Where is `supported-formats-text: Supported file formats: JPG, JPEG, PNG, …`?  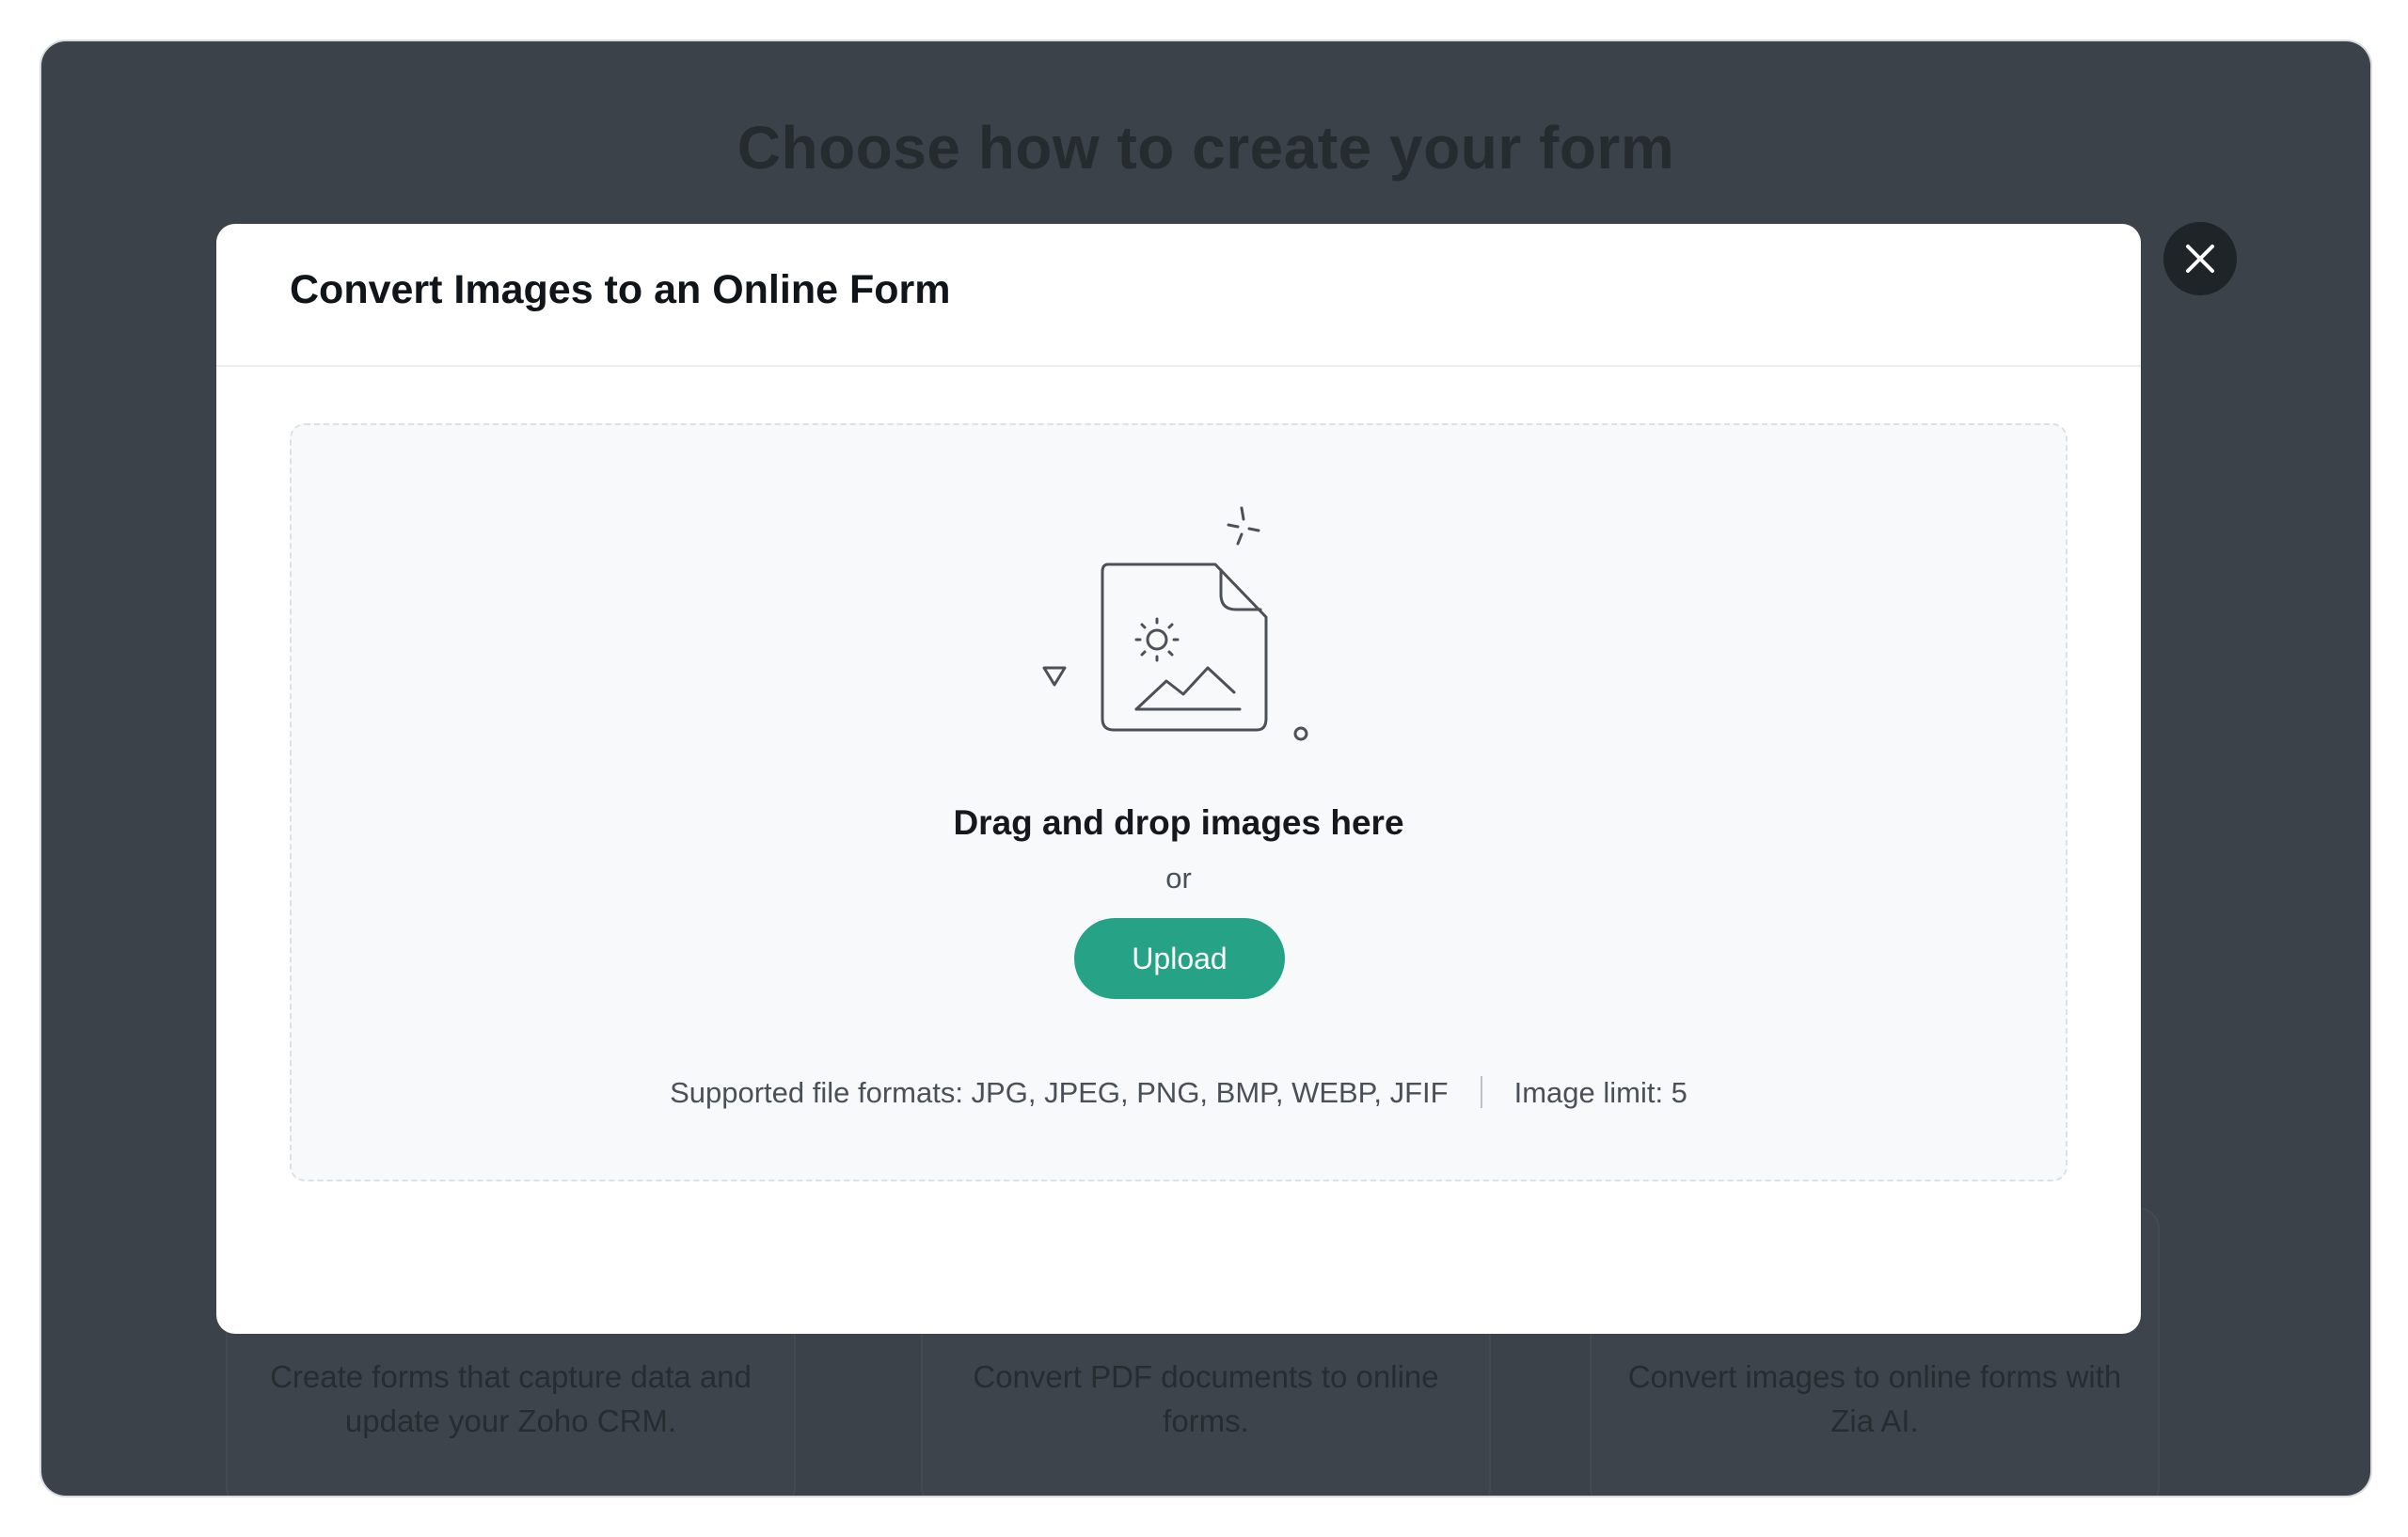 supported-formats-text: Supported file formats: JPG, JPEG, PNG, … is located at coordinates (1060, 1092).